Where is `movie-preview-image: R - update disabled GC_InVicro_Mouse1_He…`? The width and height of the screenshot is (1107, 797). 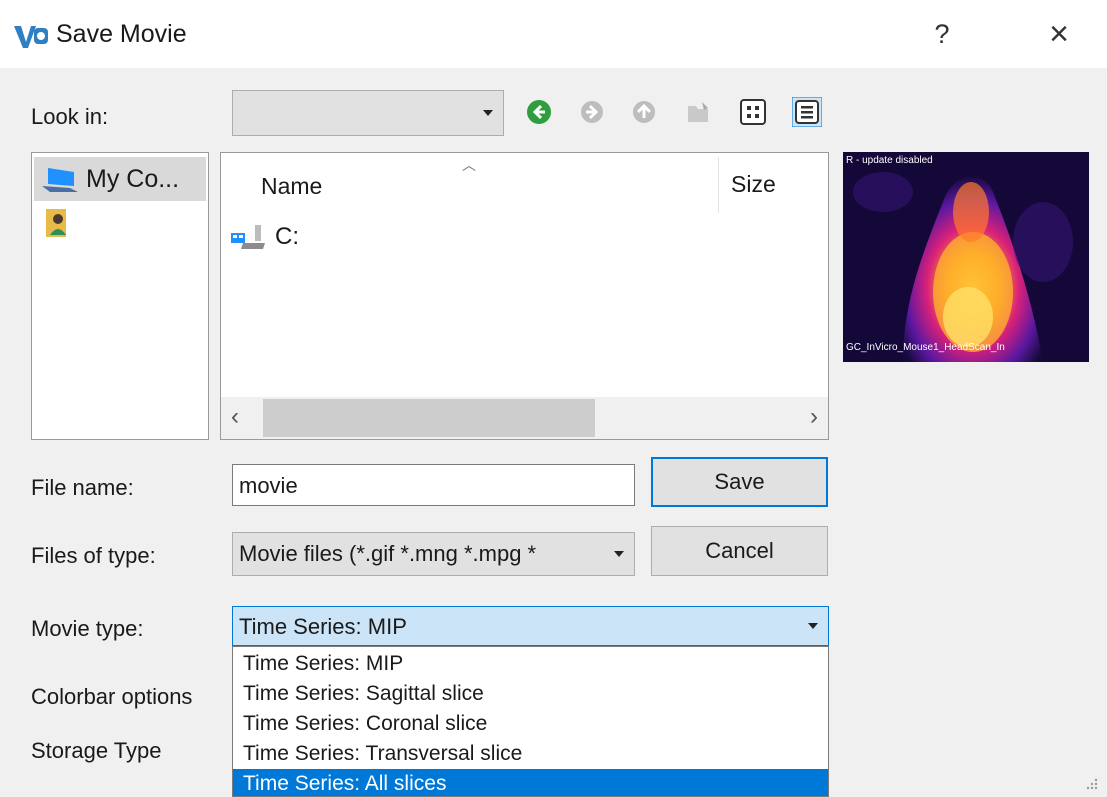 movie-preview-image: R - update disabled GC_InVicro_Mouse1_He… is located at coordinates (966, 257).